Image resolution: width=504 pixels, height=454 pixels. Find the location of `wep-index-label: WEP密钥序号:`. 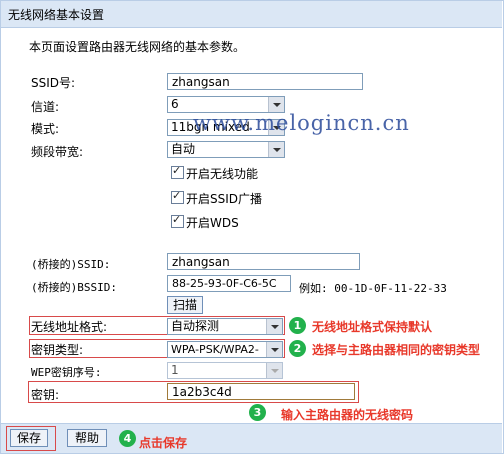

wep-index-label: WEP密钥序号: is located at coordinates (66, 372).